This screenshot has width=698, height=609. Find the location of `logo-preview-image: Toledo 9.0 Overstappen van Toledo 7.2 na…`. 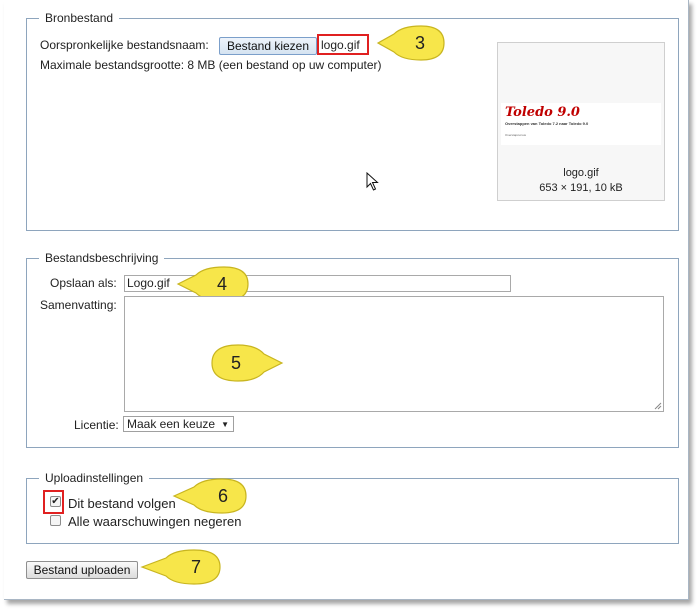

logo-preview-image: Toledo 9.0 Overstappen van Toledo 7.2 na… is located at coordinates (581, 124).